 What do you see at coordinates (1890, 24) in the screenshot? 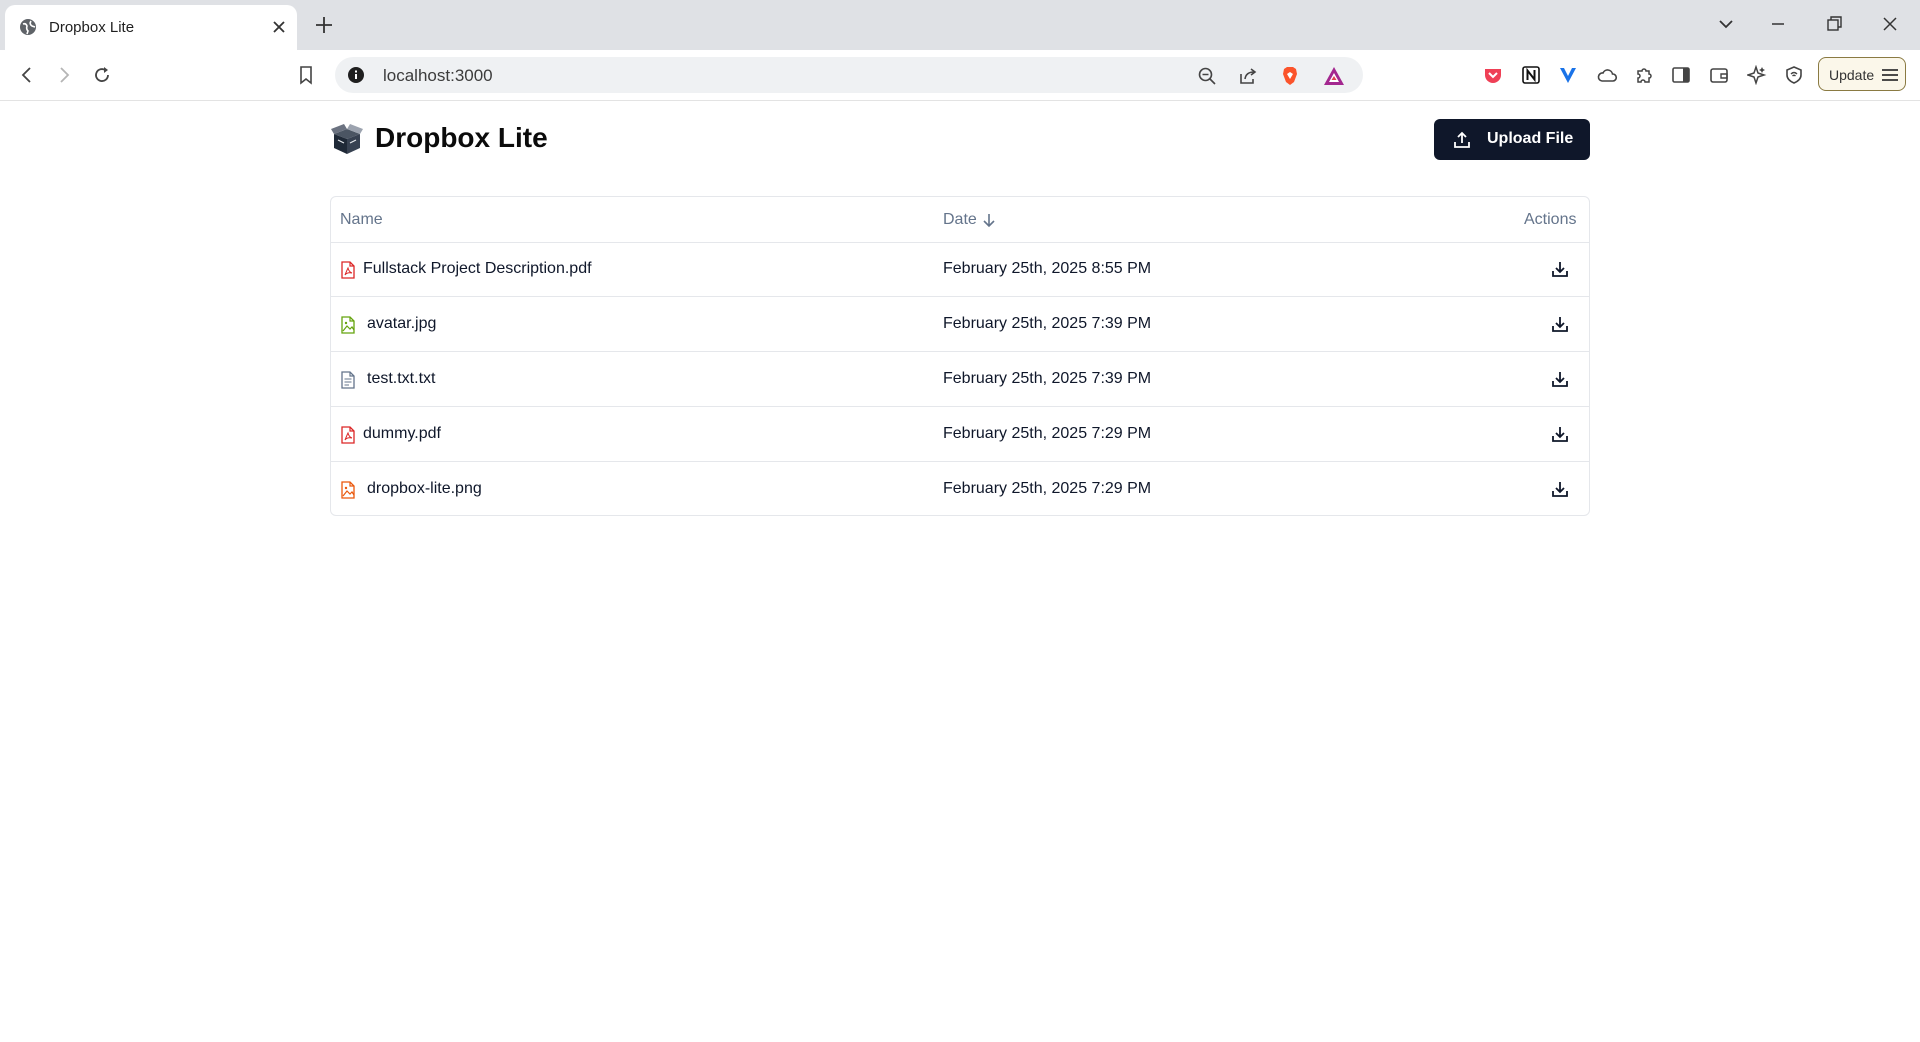
I see `window-close-icon` at bounding box center [1890, 24].